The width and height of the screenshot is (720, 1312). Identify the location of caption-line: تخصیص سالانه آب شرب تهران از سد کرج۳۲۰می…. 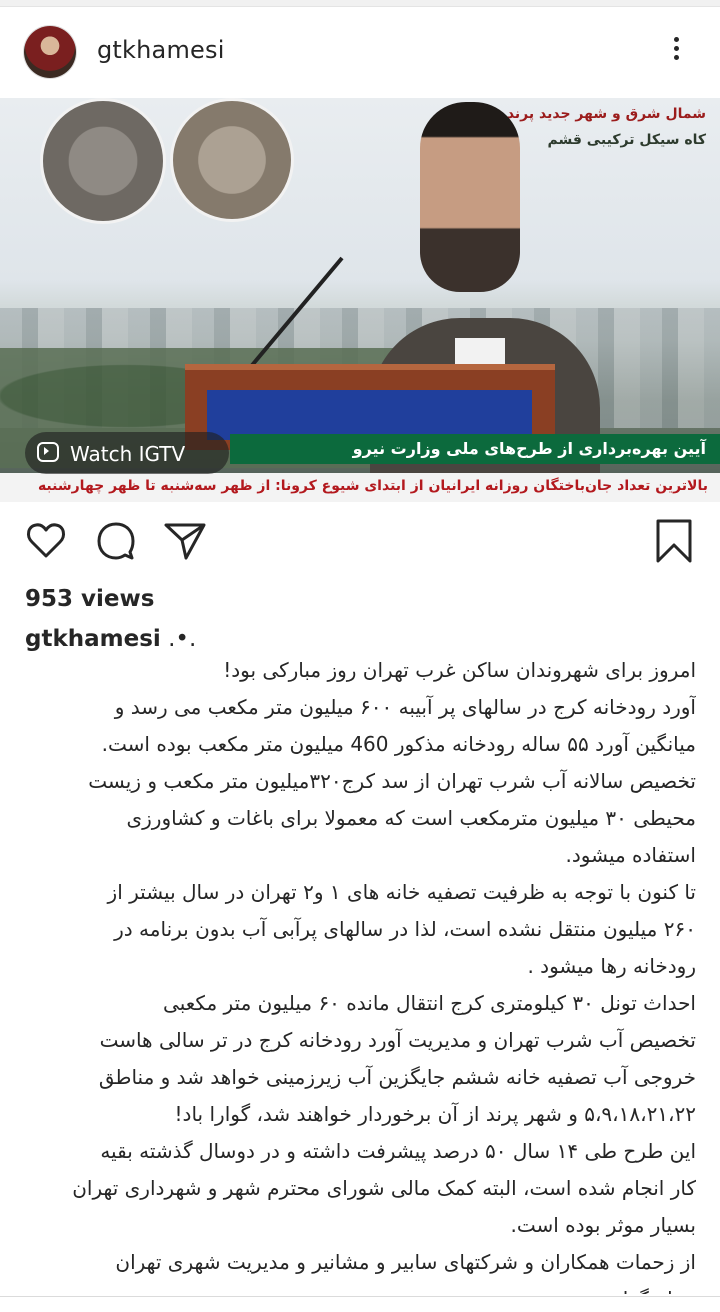
(392, 781).